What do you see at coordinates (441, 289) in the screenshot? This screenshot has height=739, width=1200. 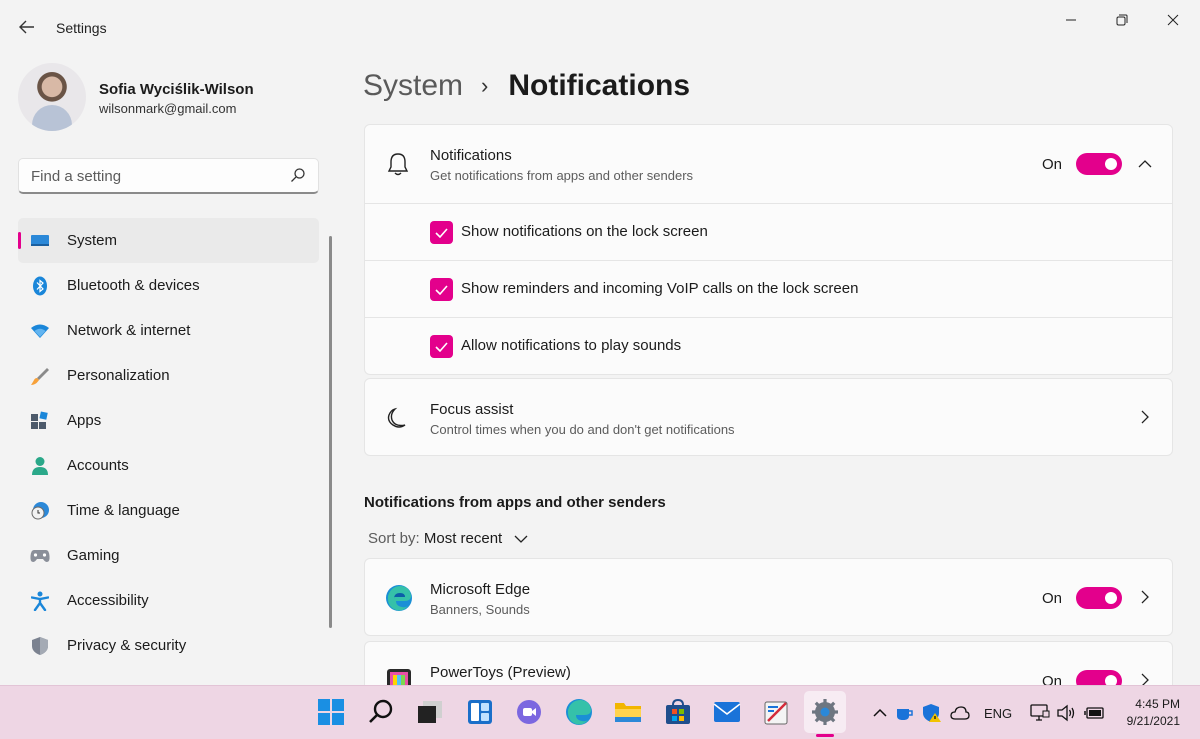 I see `voip-reminders-checkbox` at bounding box center [441, 289].